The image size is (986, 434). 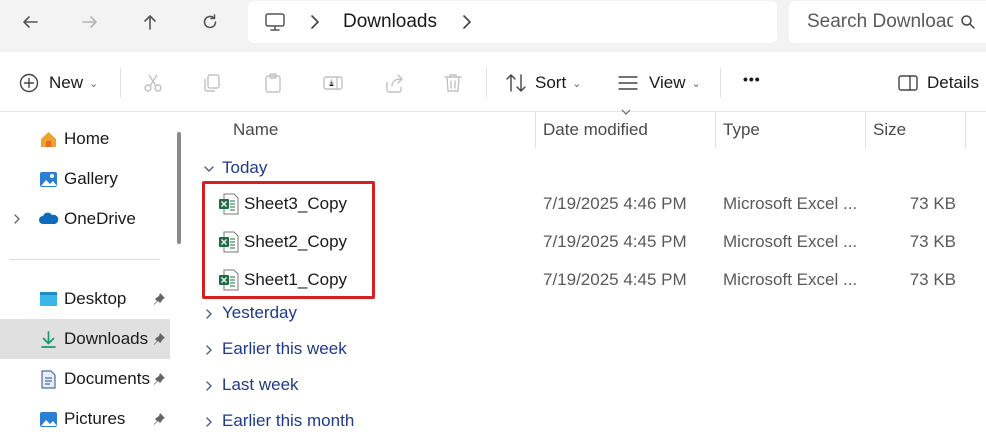 I want to click on sidebar-item-downloads: Downloads, so click(x=85, y=339).